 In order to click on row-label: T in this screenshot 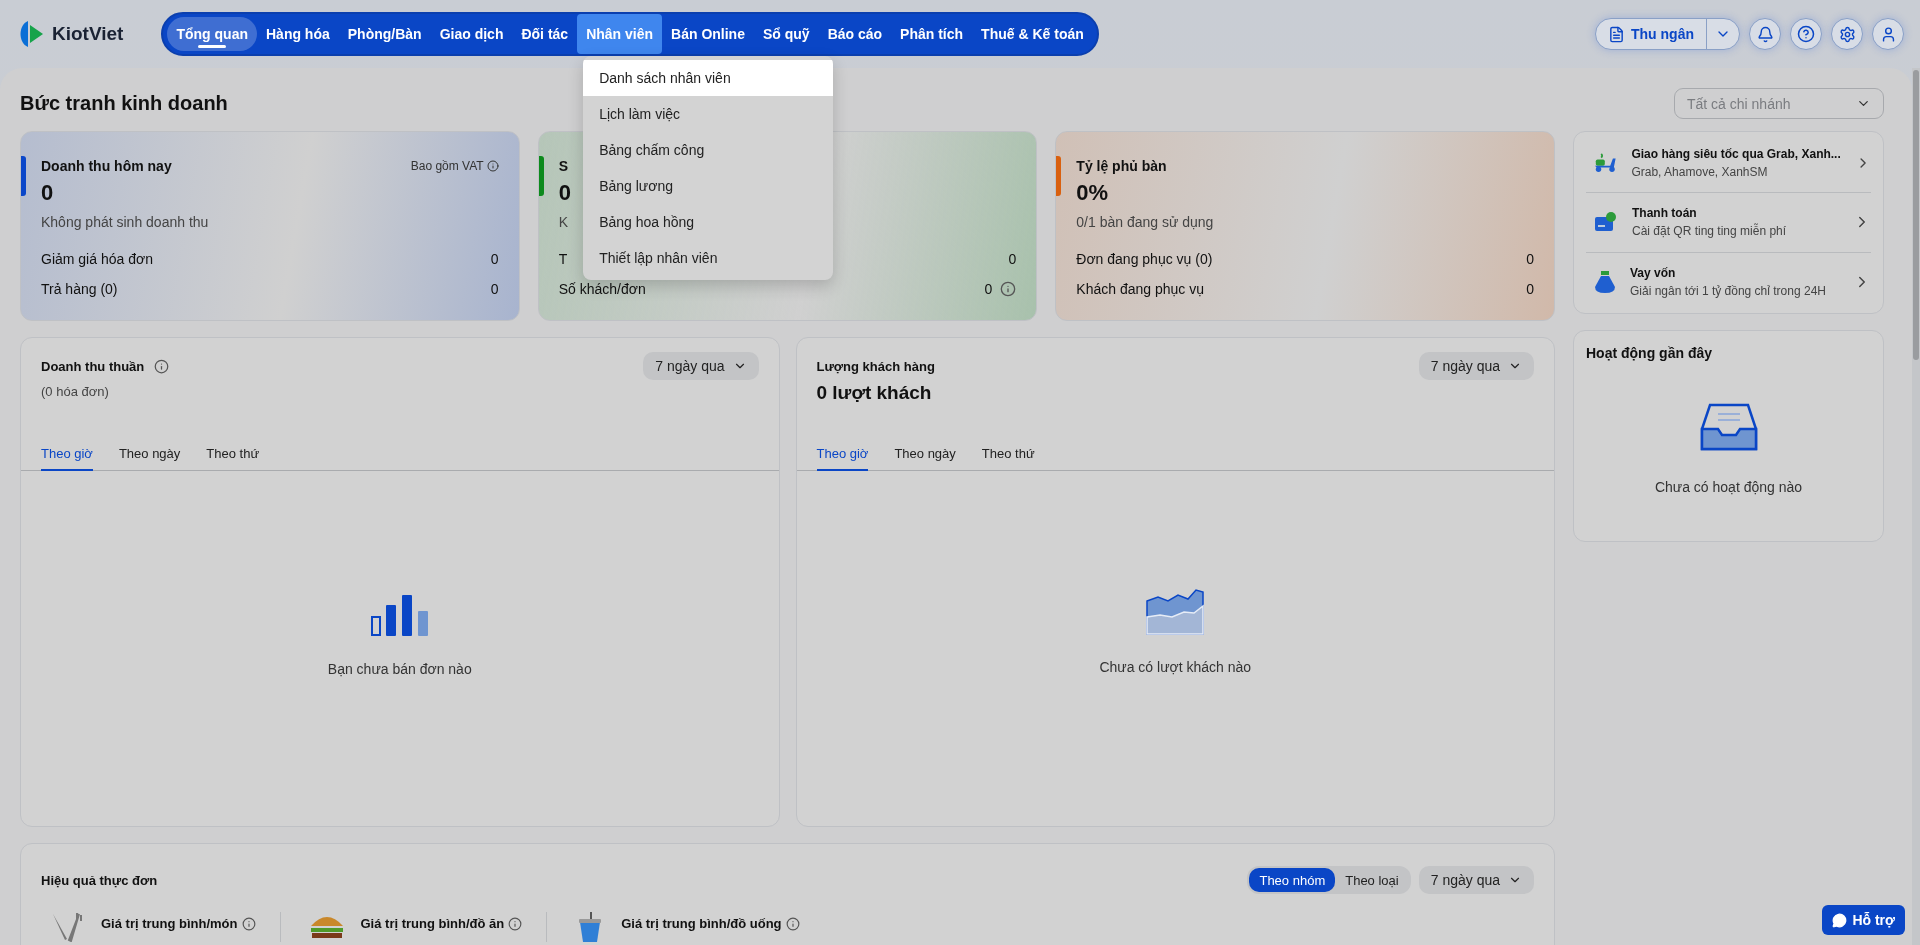, I will do `click(563, 259)`.